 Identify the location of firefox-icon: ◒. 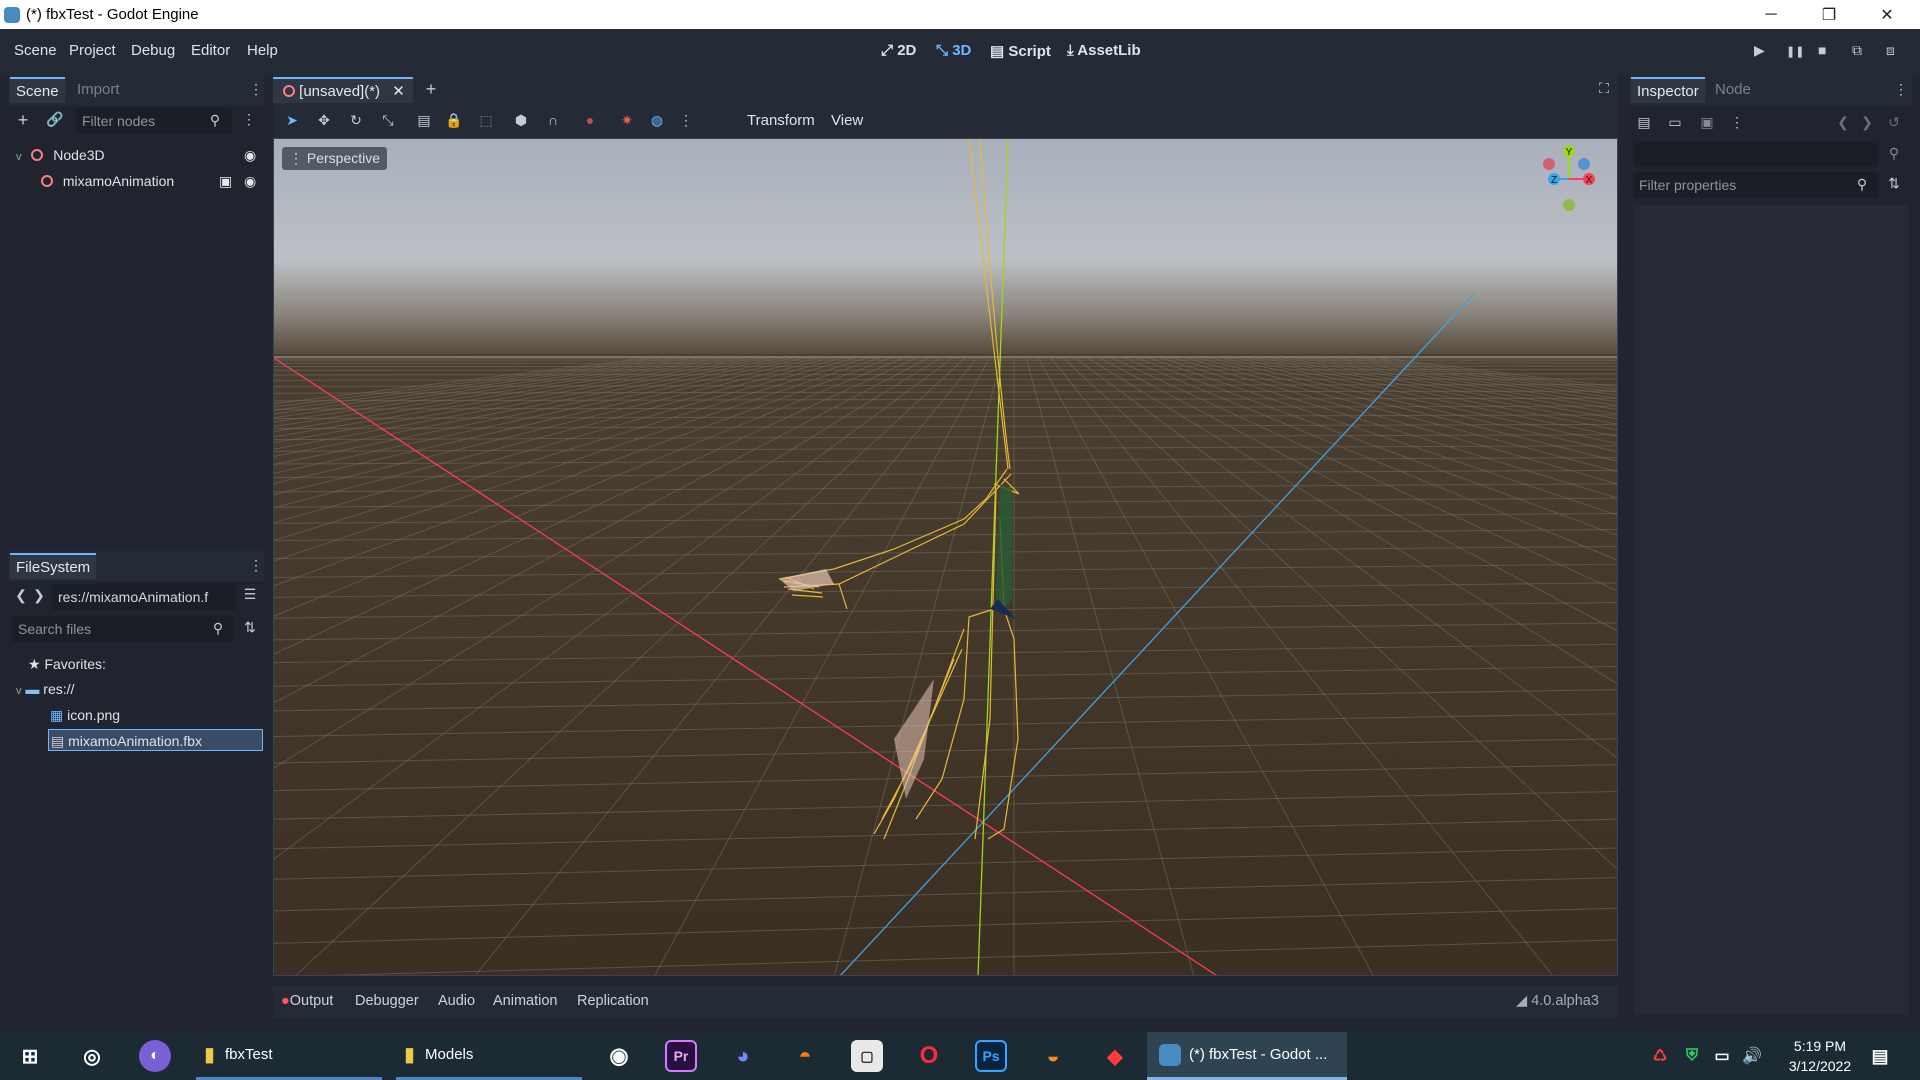
(1053, 1056).